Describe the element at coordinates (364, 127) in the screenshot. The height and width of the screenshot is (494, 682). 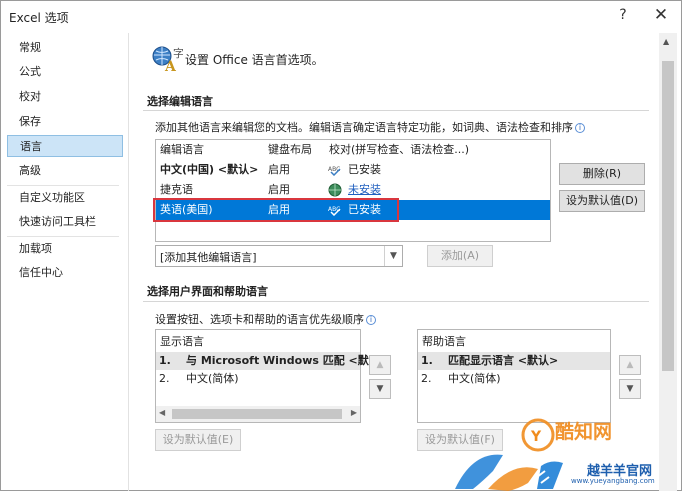
I see `editing-language-description-text: 添加其他语言来编辑您的文档。编辑语言确定语言特定功能，如词典、语法检查和排序` at that location.